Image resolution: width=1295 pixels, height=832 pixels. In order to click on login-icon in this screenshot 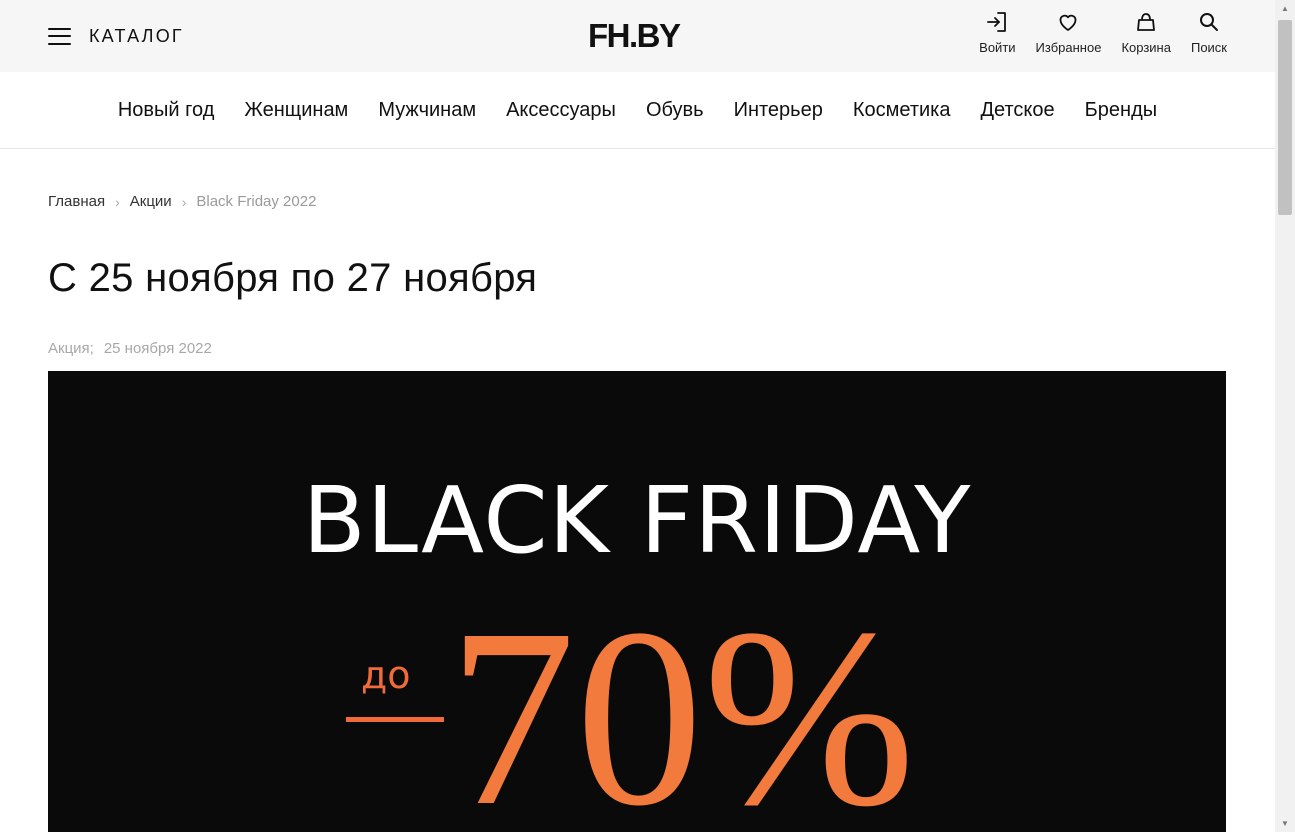, I will do `click(997, 22)`.